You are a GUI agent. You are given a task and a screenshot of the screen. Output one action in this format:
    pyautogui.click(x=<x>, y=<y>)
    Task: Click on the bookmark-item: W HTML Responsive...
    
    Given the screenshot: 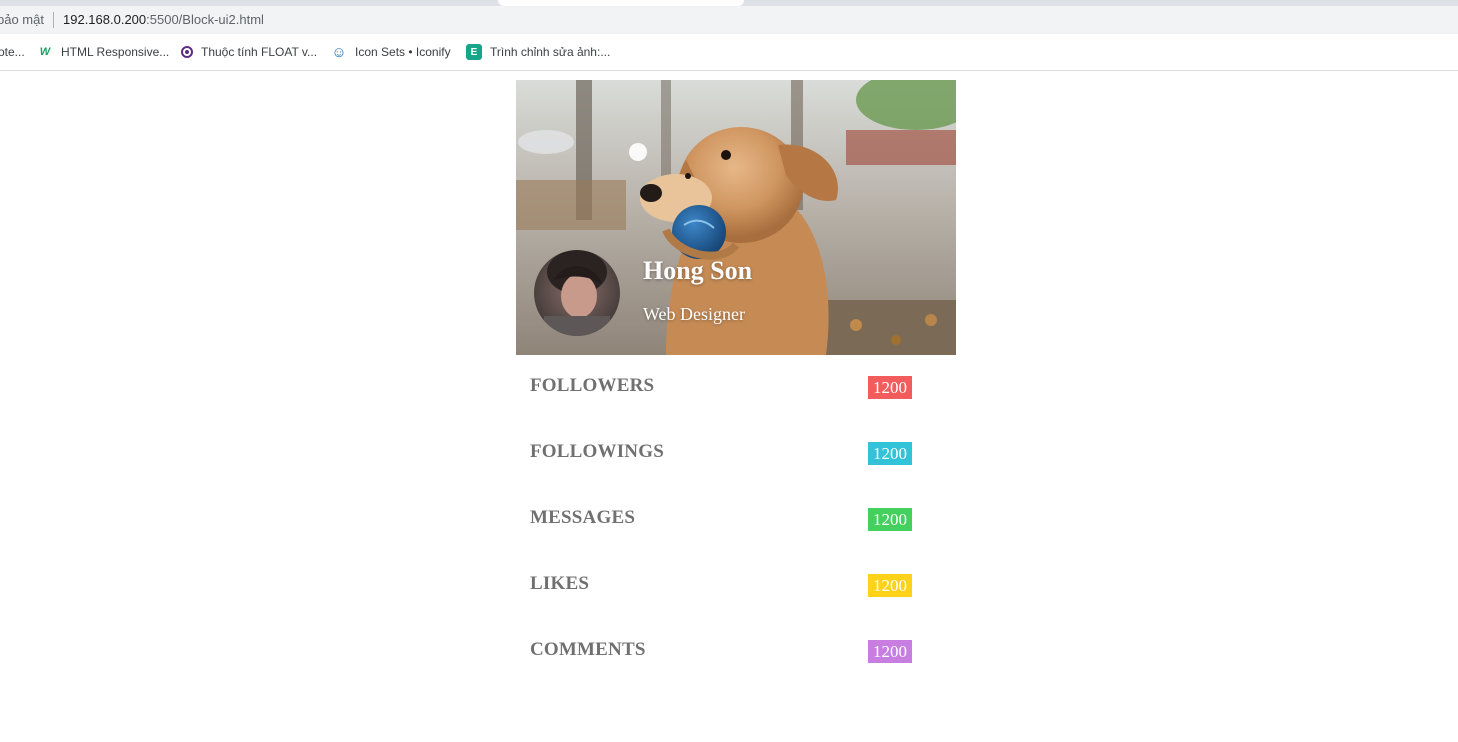 What is the action you would take?
    pyautogui.click(x=103, y=52)
    